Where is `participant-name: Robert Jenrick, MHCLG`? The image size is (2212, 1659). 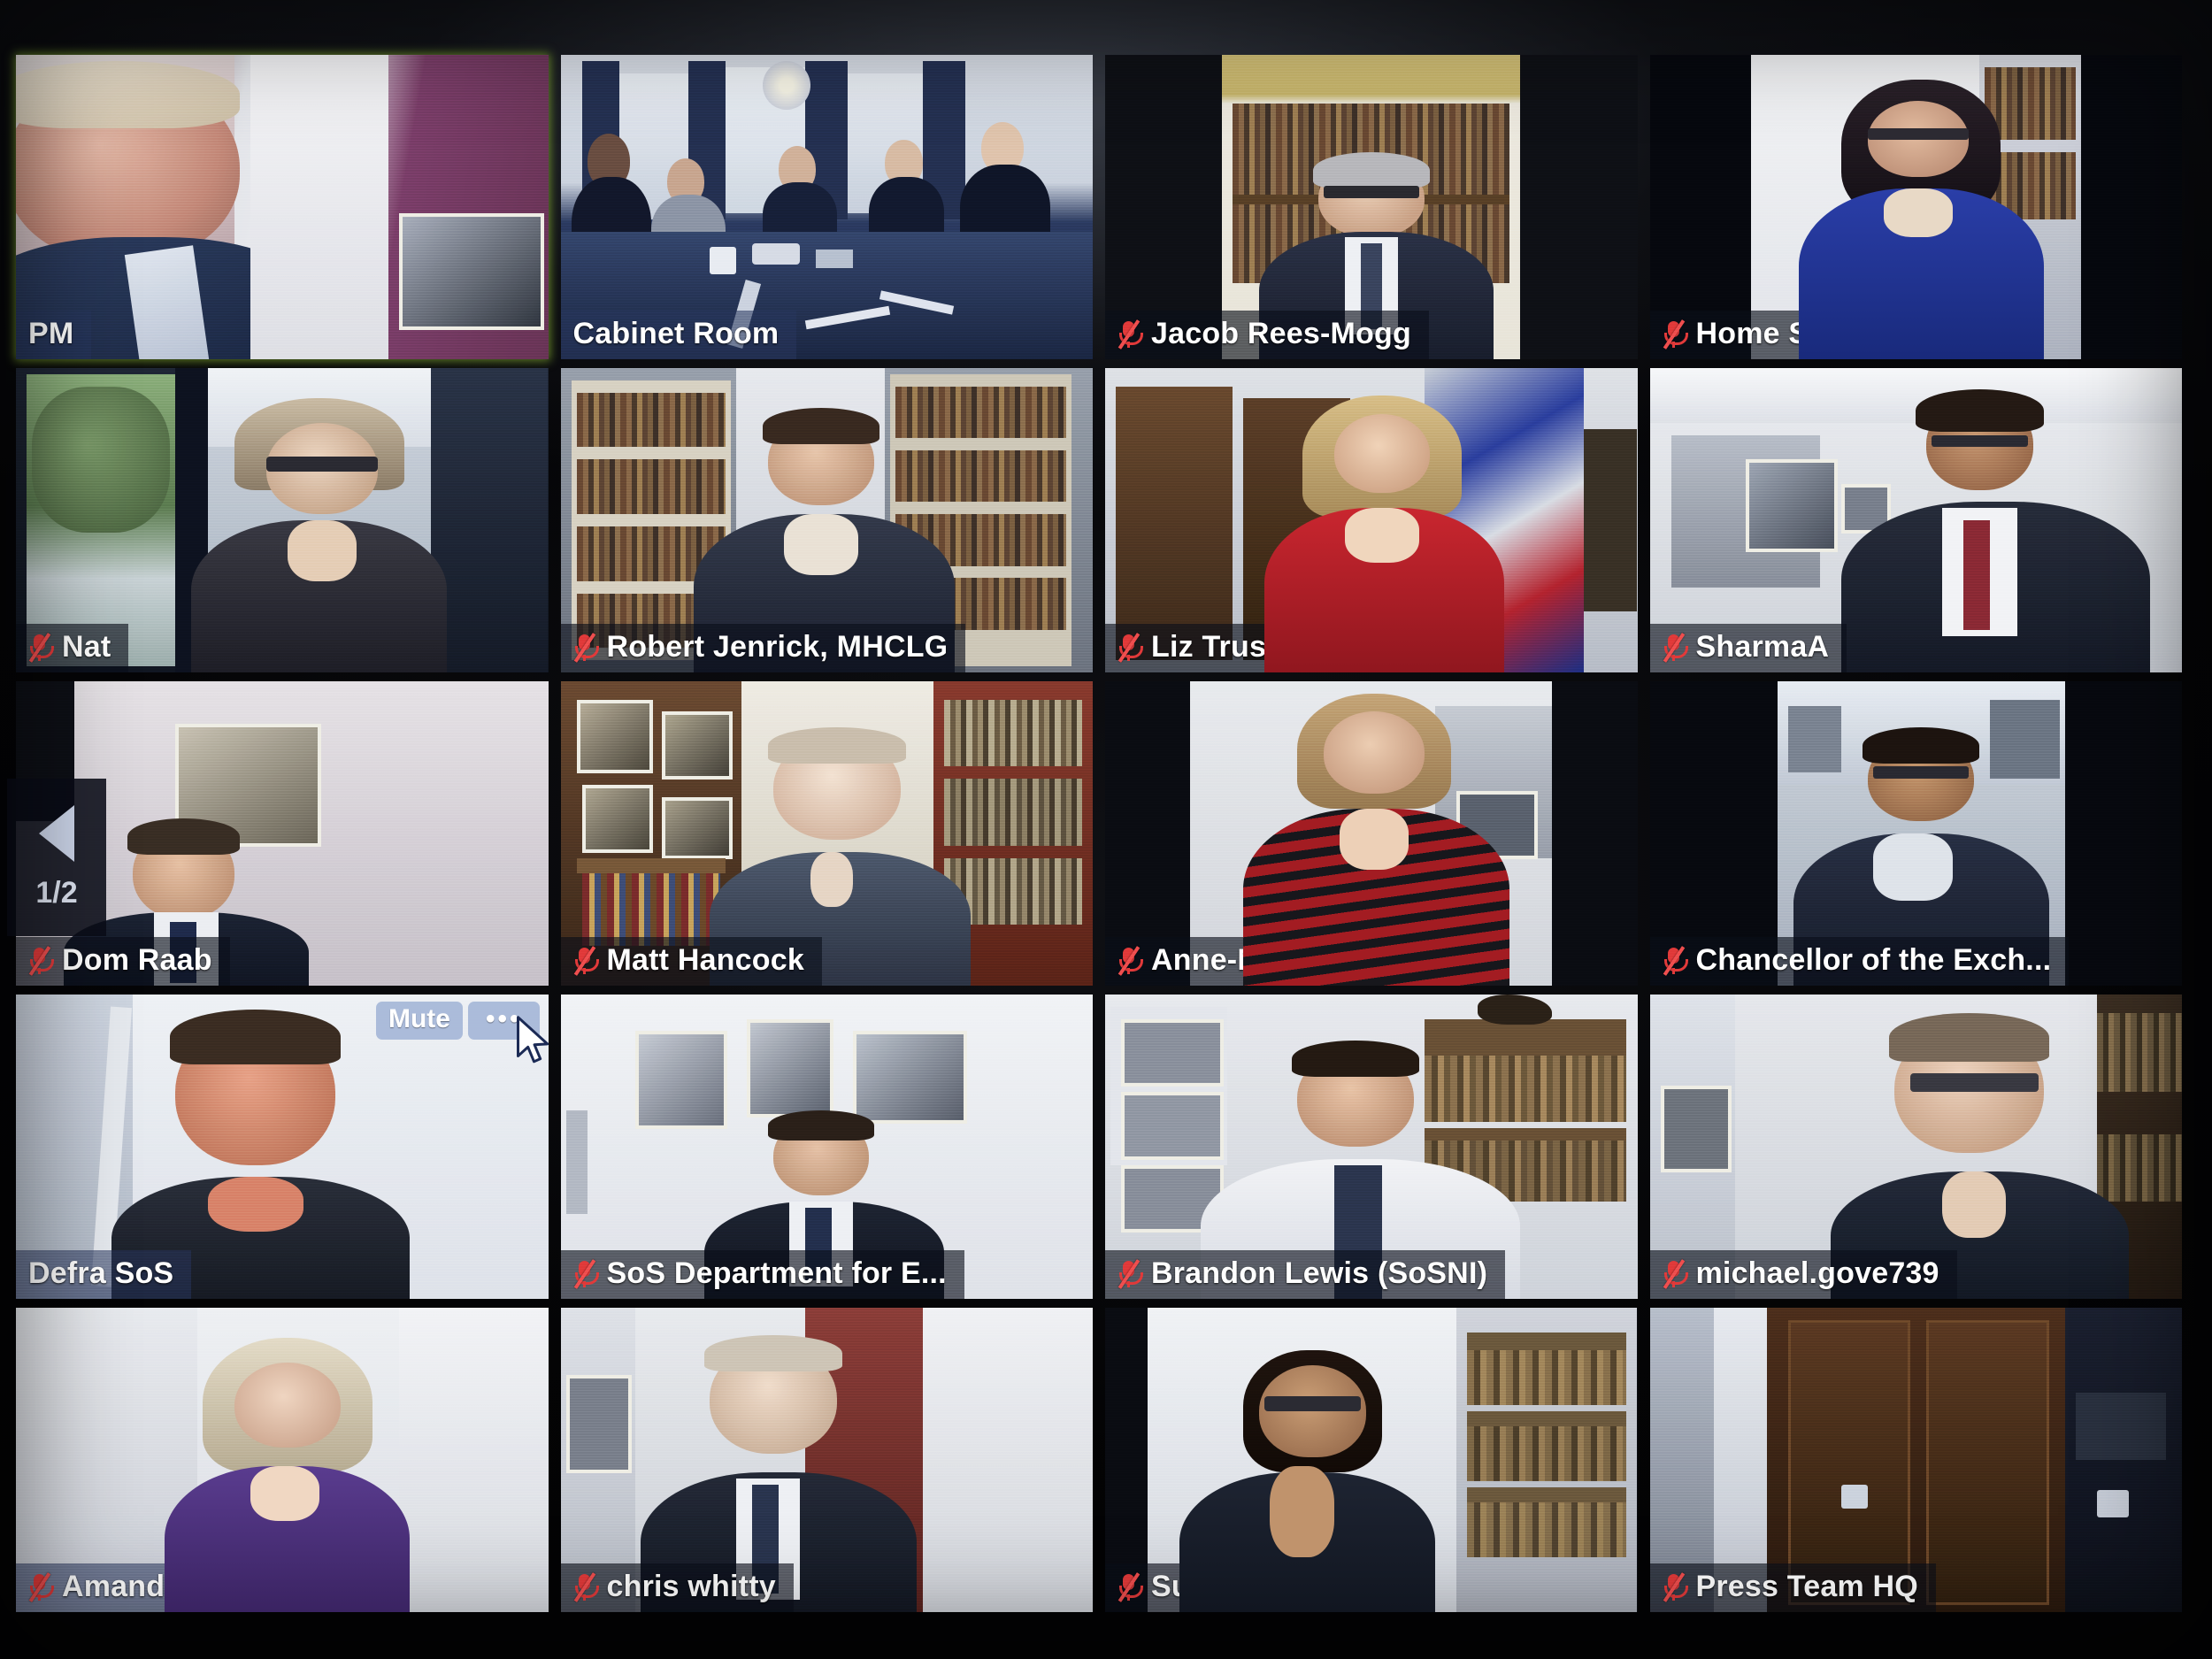
participant-name: Robert Jenrick, MHCLG is located at coordinates (778, 647).